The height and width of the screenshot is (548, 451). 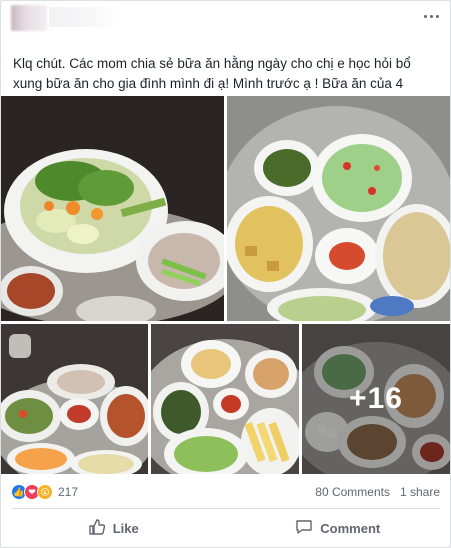 What do you see at coordinates (84, 17) in the screenshot?
I see `author-name` at bounding box center [84, 17].